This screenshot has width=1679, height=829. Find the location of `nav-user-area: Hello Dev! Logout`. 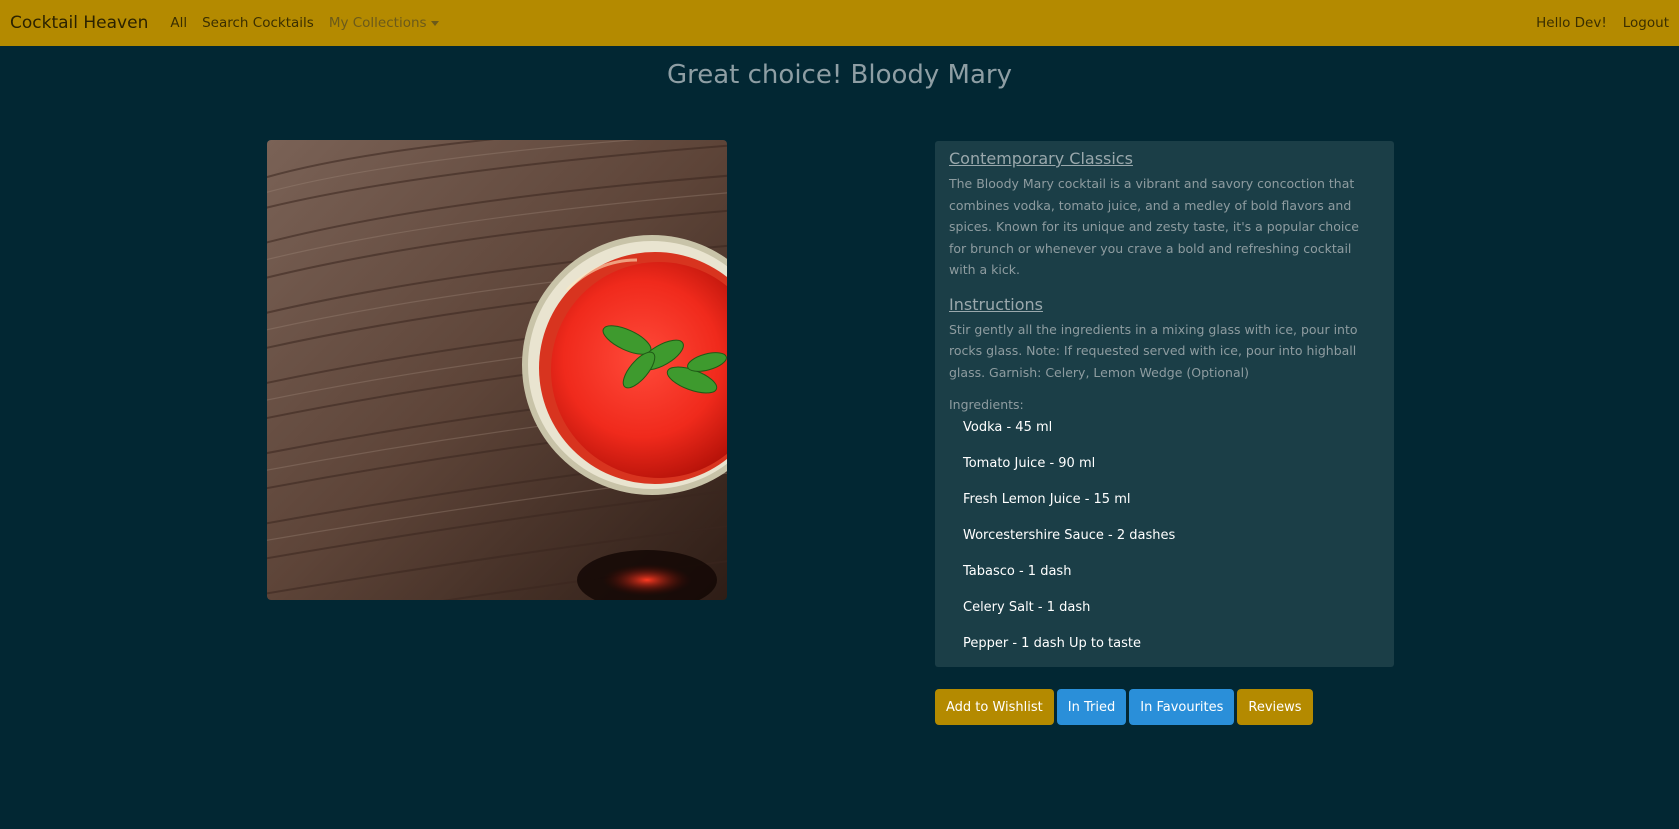

nav-user-area: Hello Dev! Logout is located at coordinates (1594, 23).